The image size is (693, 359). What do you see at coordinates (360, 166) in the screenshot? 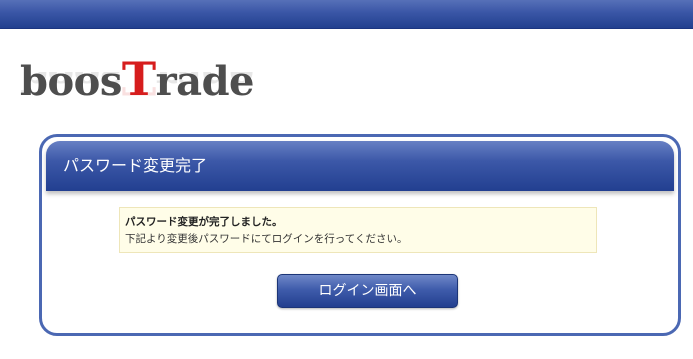
I see `panel-header: パスワード変更完了` at bounding box center [360, 166].